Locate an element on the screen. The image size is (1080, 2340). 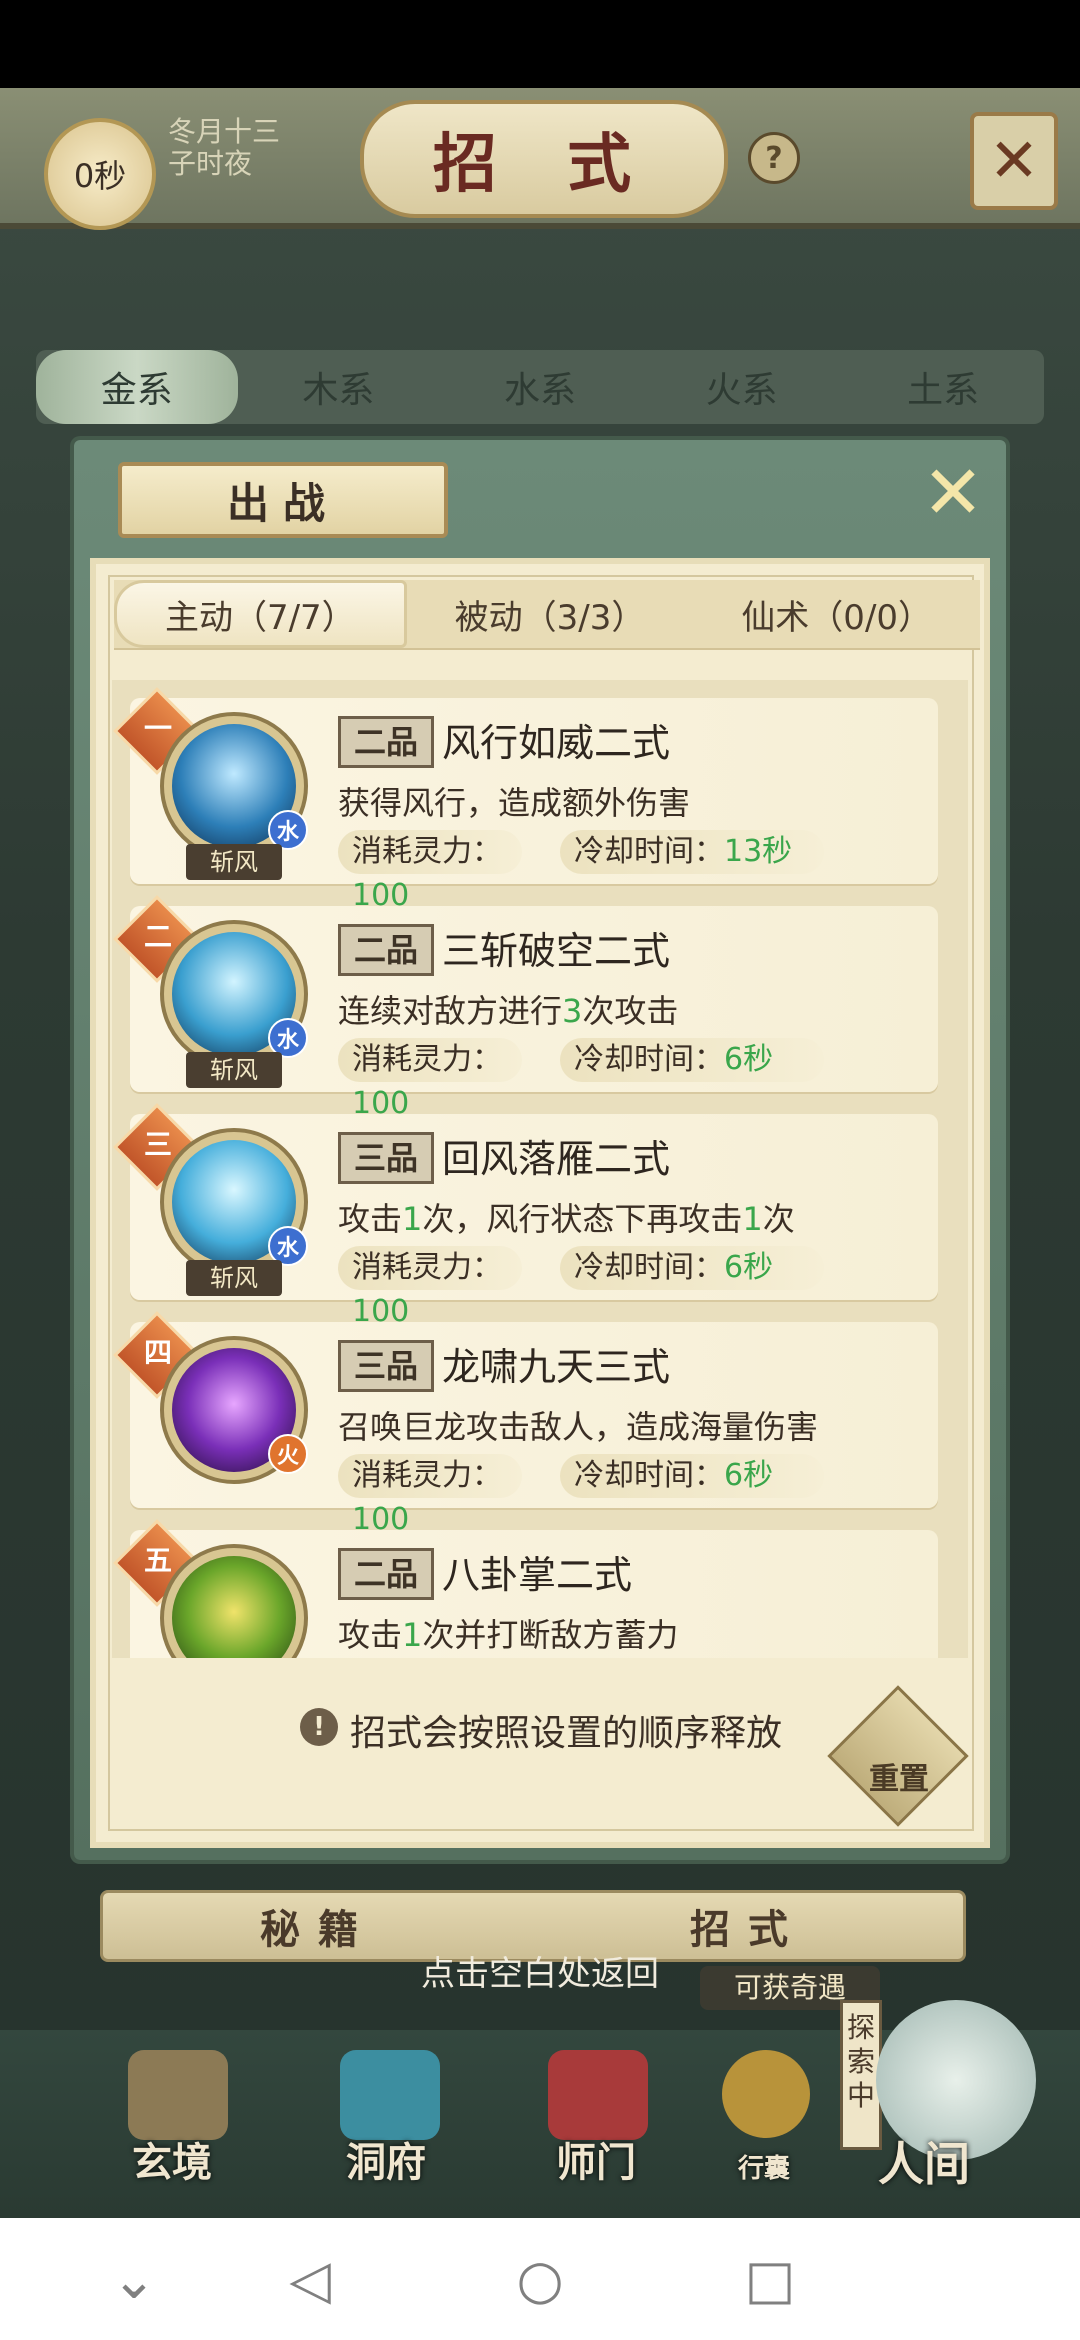
close-icon: ✕ is located at coordinates (1014, 161).